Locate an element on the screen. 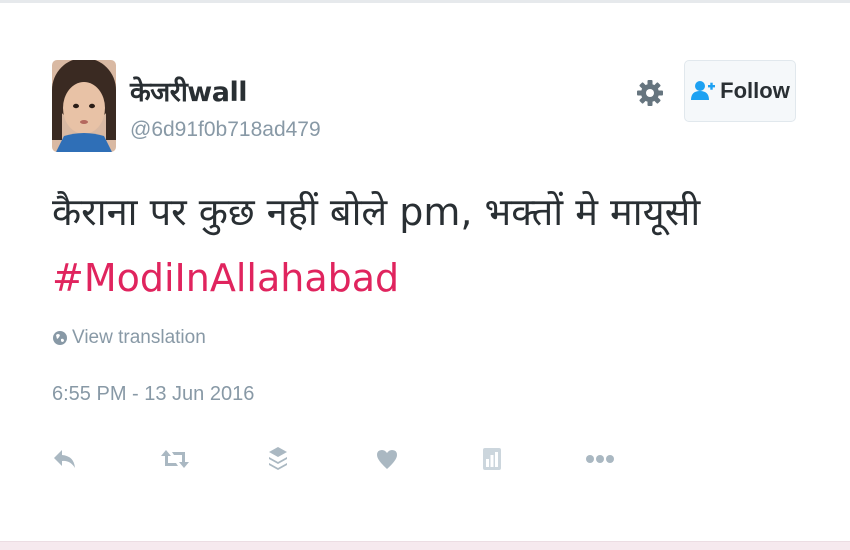  avatar is located at coordinates (84, 106).